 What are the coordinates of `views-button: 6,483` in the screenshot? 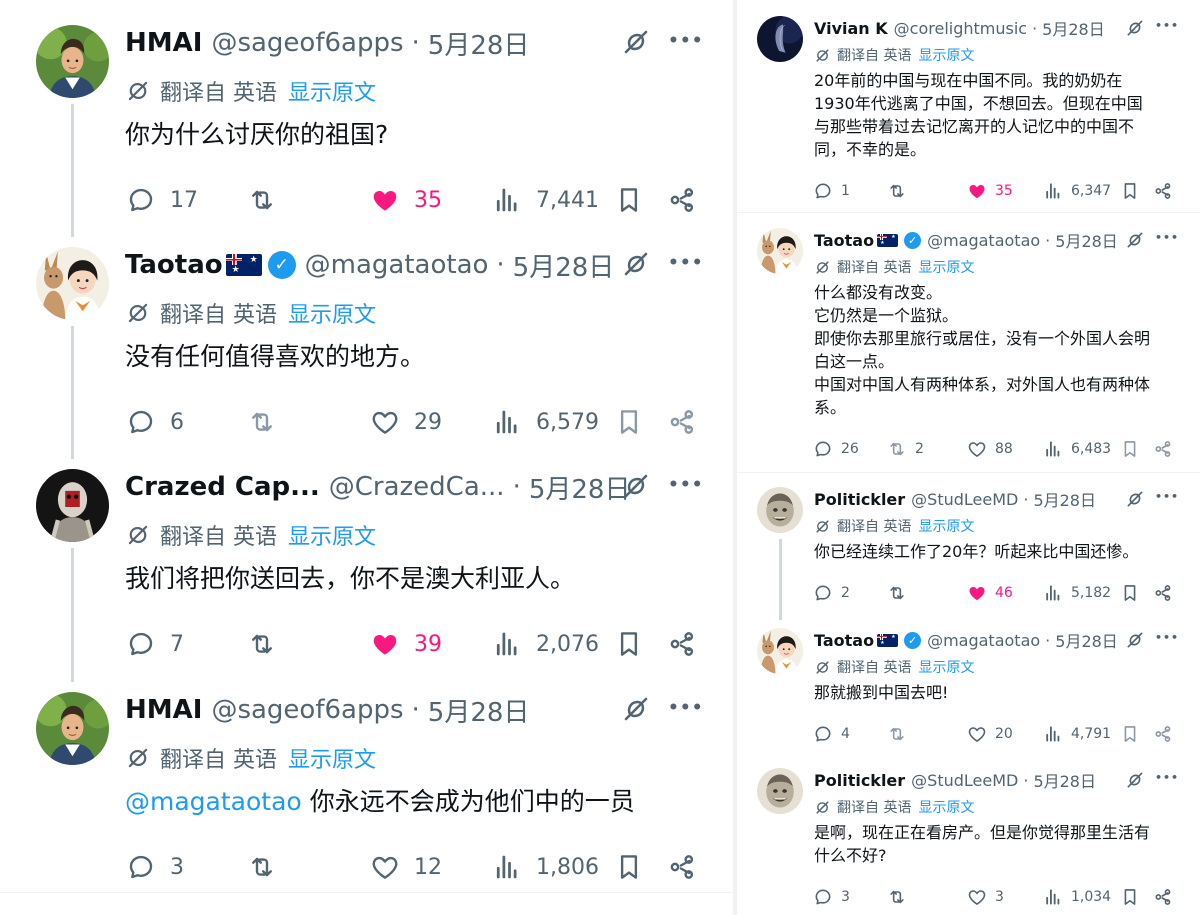 It's located at (1077, 449).